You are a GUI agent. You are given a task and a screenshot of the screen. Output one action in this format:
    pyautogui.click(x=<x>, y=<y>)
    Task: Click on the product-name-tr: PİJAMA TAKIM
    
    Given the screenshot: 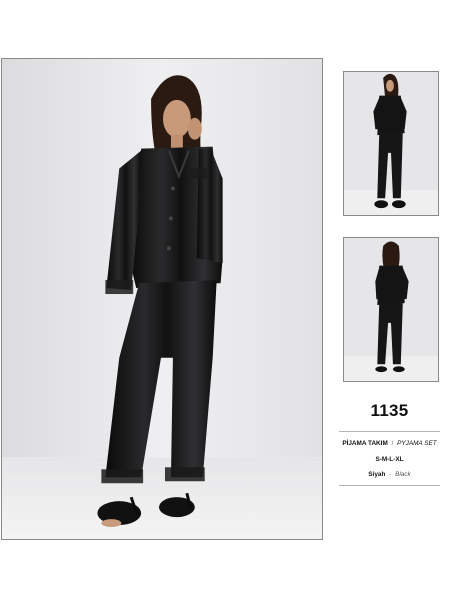 What is the action you would take?
    pyautogui.click(x=365, y=443)
    